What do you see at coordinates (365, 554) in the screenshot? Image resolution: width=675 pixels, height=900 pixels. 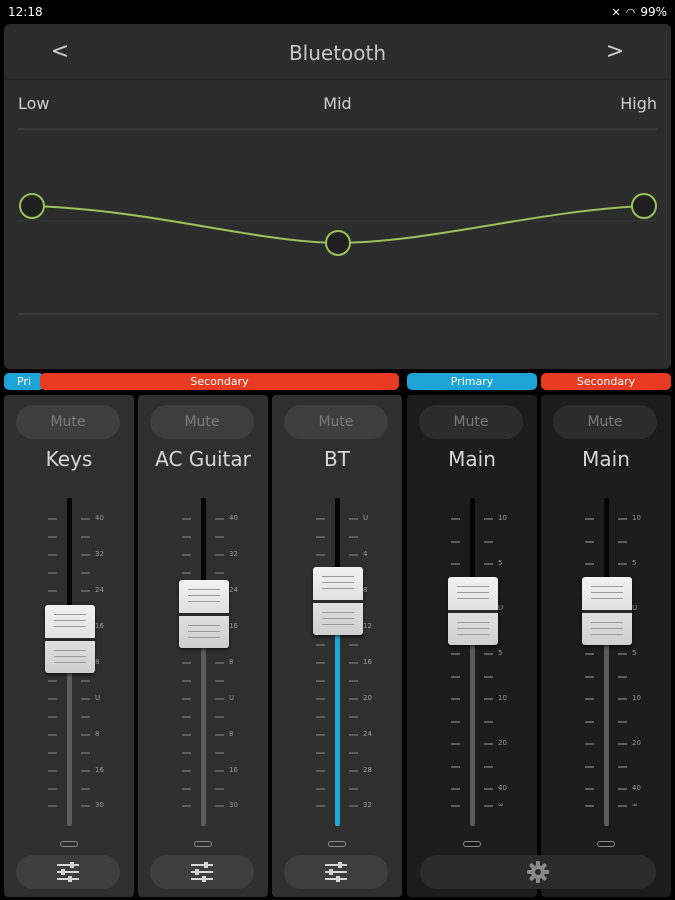 I see `fader-scale-label: 4` at bounding box center [365, 554].